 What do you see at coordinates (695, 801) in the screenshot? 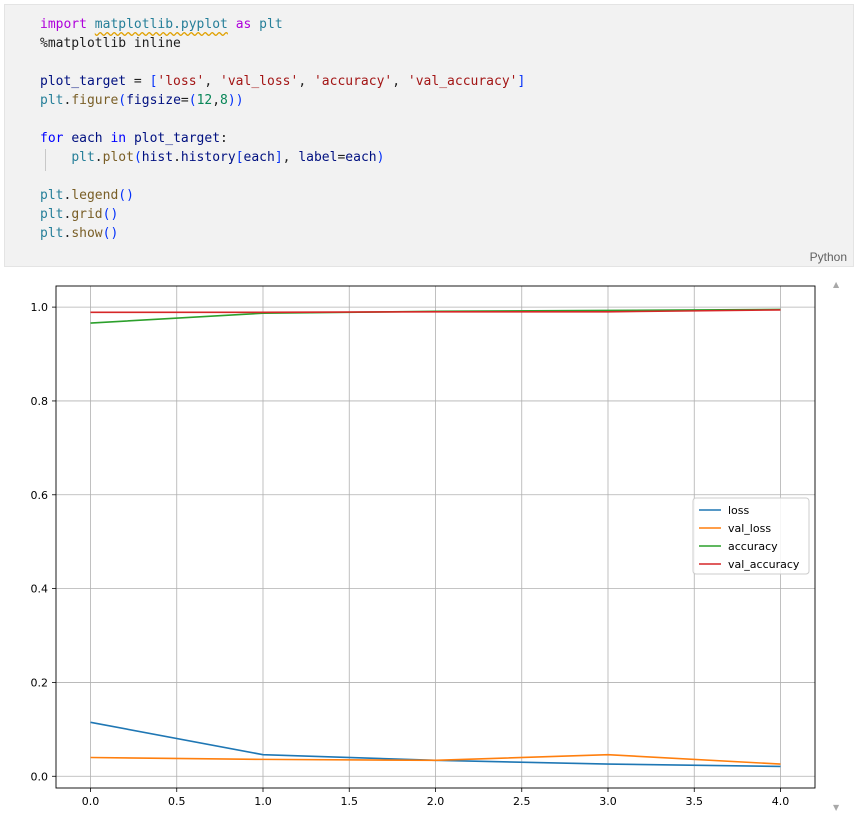
I see `x-tick-label: 3.5` at bounding box center [695, 801].